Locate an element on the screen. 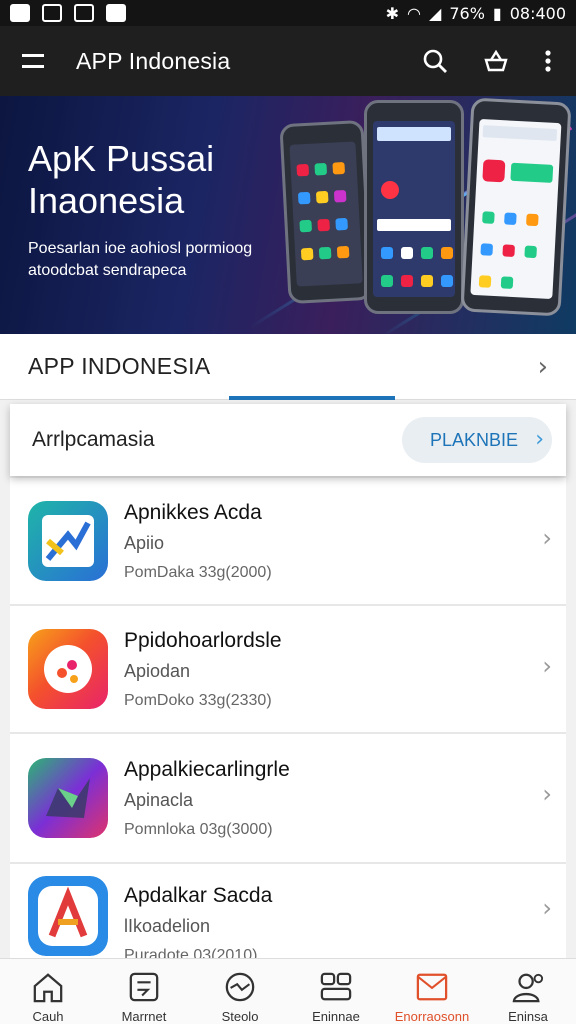 This screenshot has width=576, height=1024. app-name: Ppidohoarlordsle is located at coordinates (203, 640).